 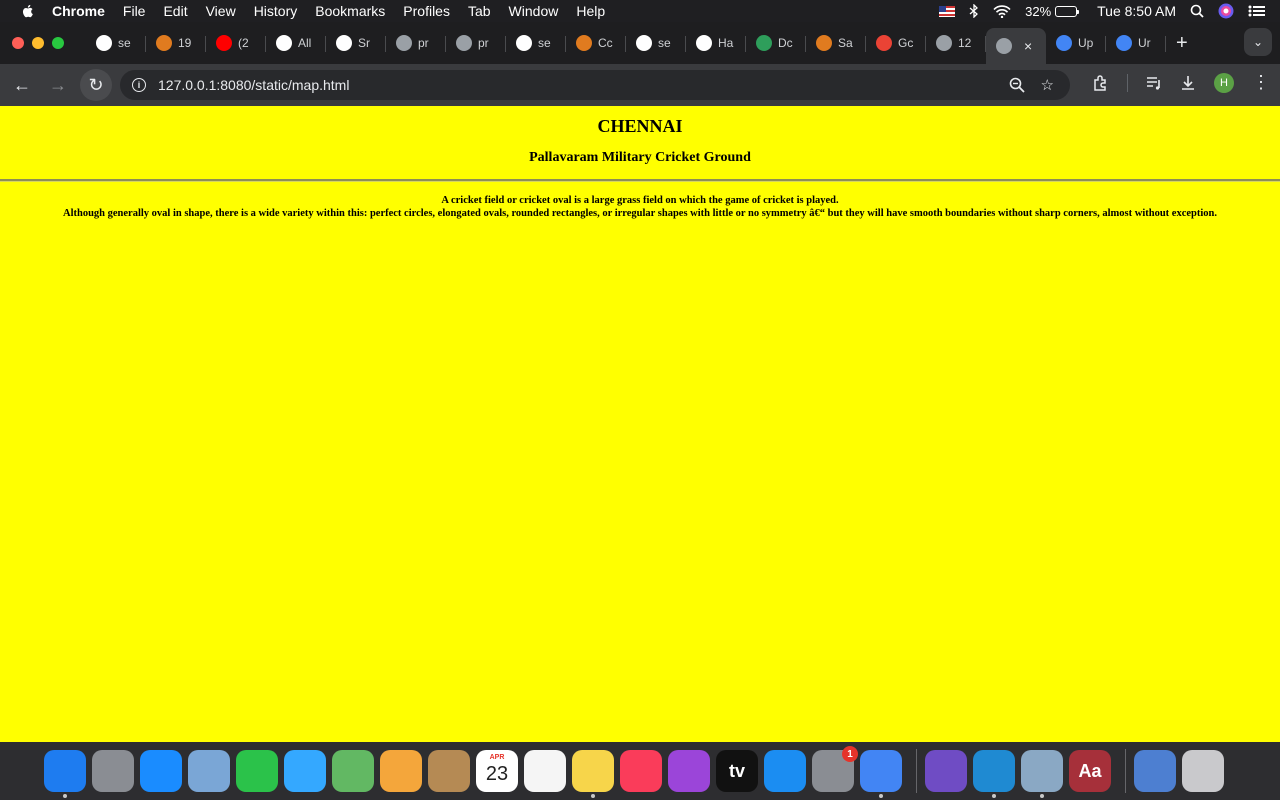 What do you see at coordinates (1090, 771) in the screenshot?
I see `dictionary-icon: Aa` at bounding box center [1090, 771].